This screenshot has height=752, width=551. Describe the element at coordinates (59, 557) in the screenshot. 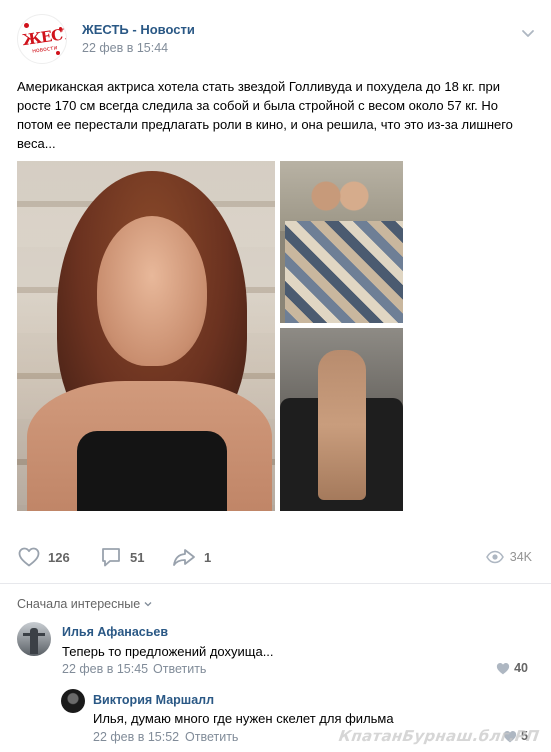

I see `like-count: 126` at that location.